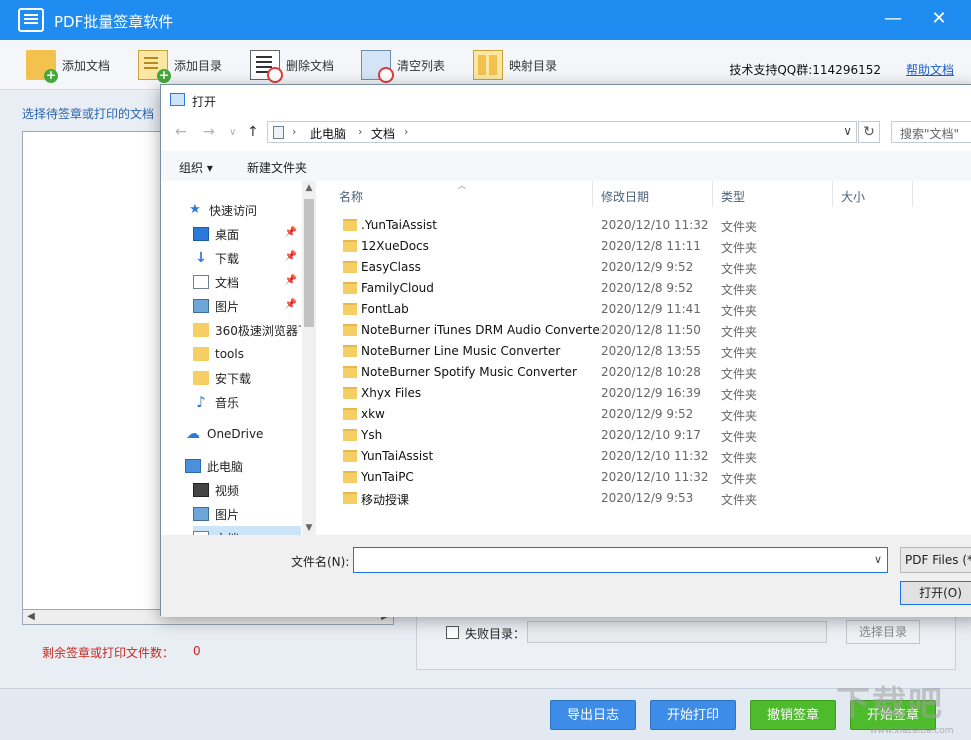 The height and width of the screenshot is (740, 971). What do you see at coordinates (935, 560) in the screenshot?
I see `file-type-filter: PDF Files (*.pdf)` at bounding box center [935, 560].